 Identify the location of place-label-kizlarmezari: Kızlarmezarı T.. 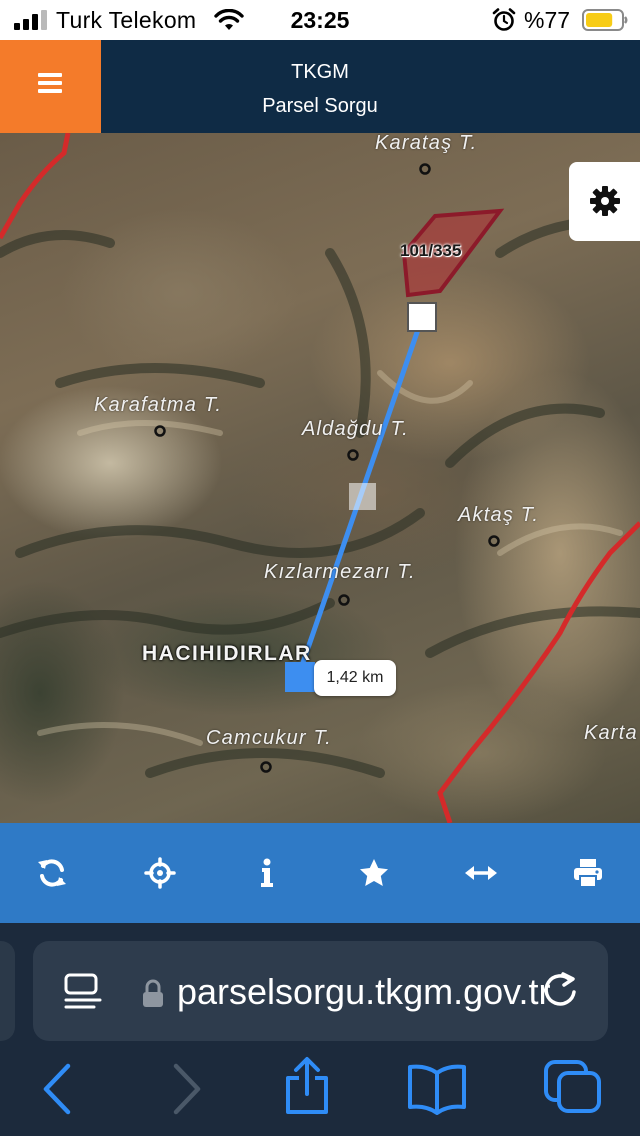
(340, 572).